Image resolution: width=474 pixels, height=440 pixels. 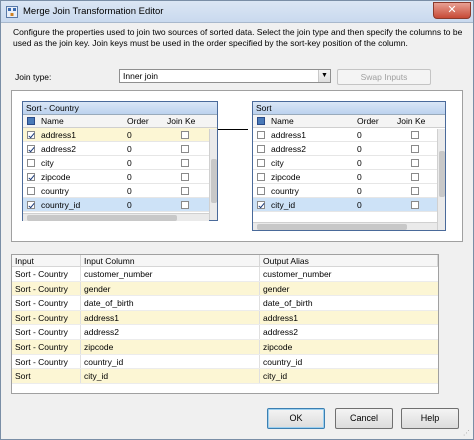 What do you see at coordinates (170, 346) in the screenshot?
I see `grid-cell-input-column: zipcode` at bounding box center [170, 346].